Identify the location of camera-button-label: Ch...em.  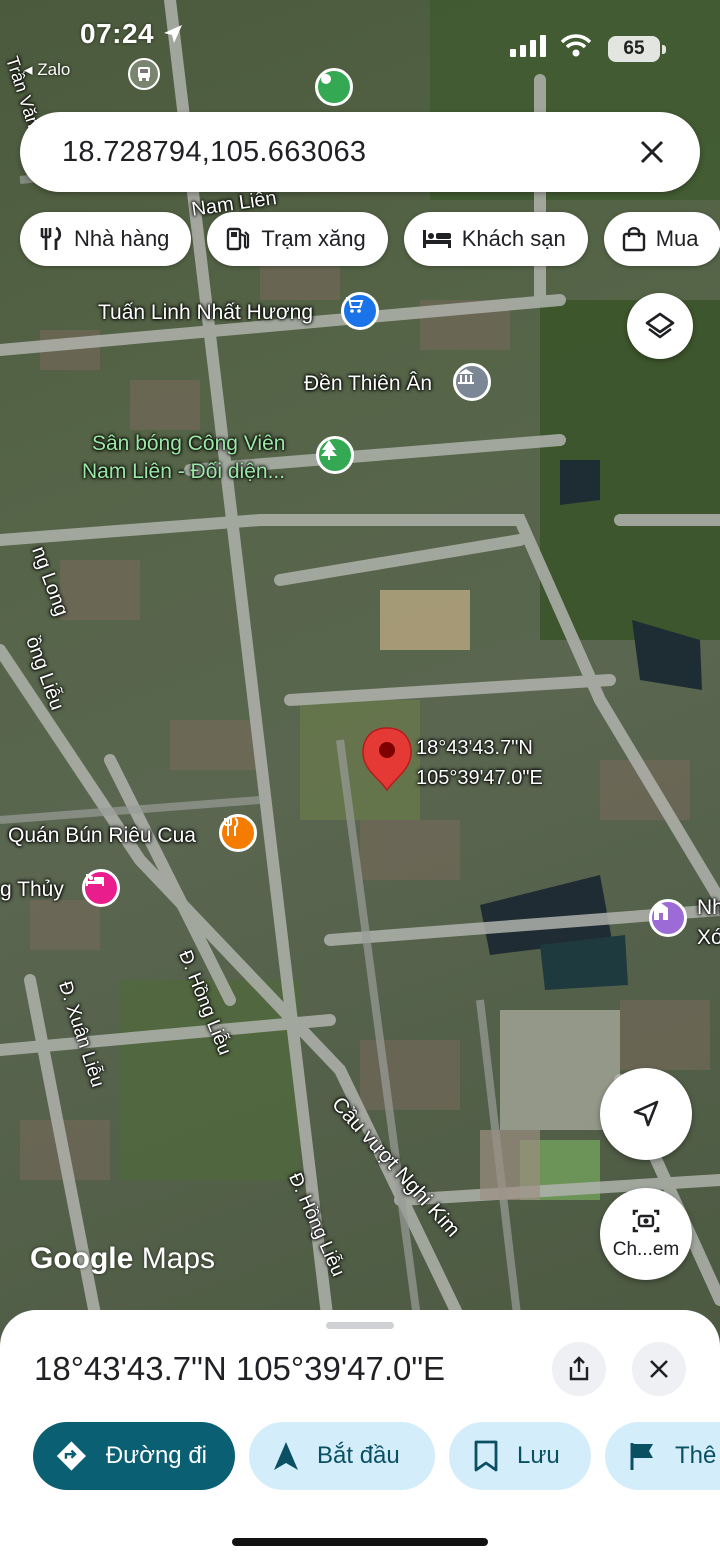
(646, 1249).